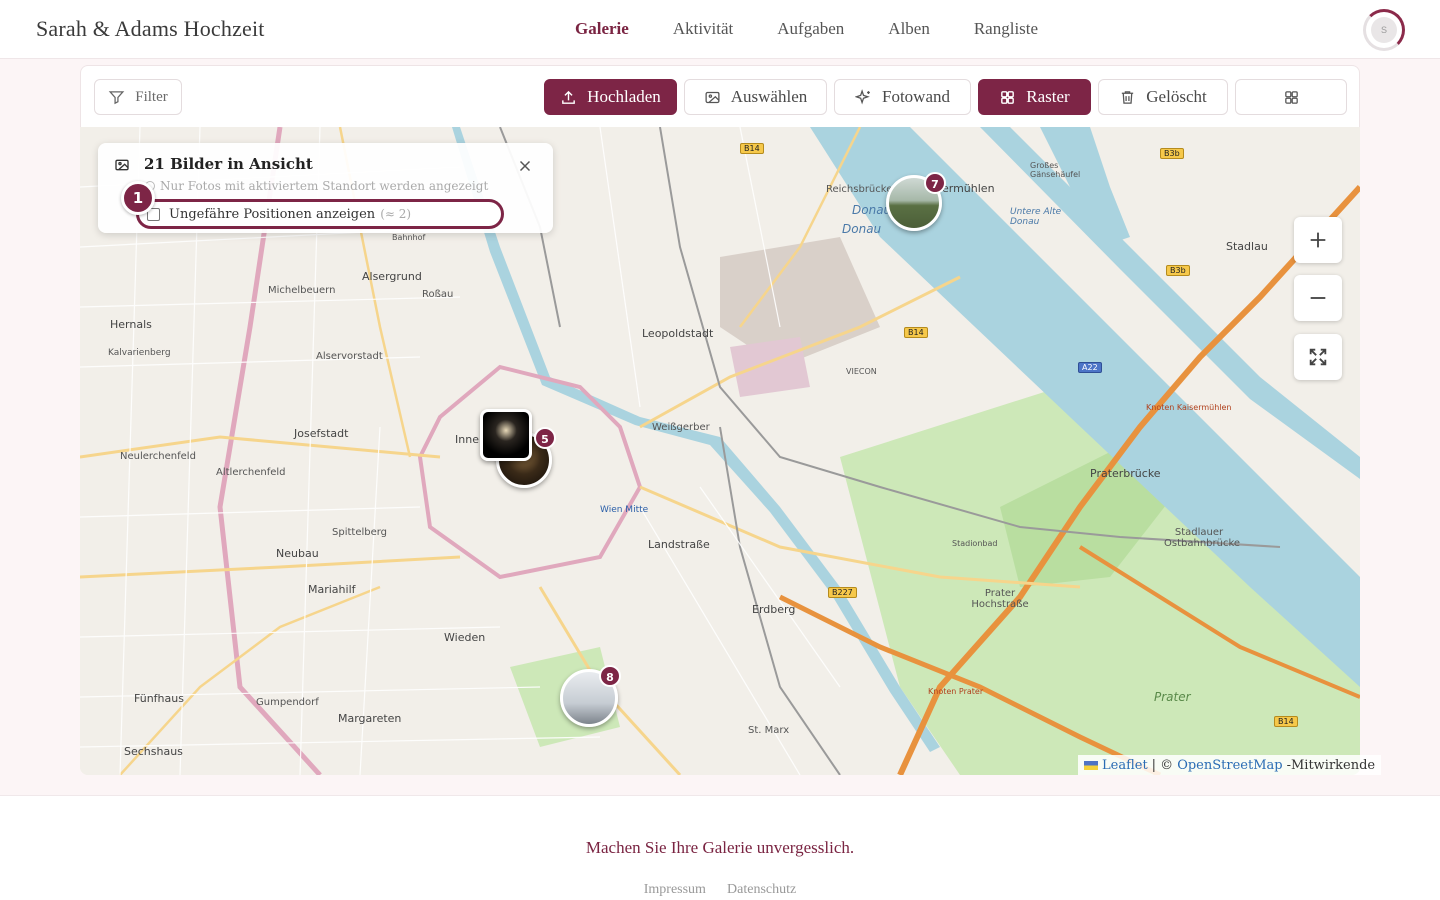 The height and width of the screenshot is (900, 1440). Describe the element at coordinates (1055, 170) in the screenshot. I see `map-label: Großes Gänsehäufel` at that location.